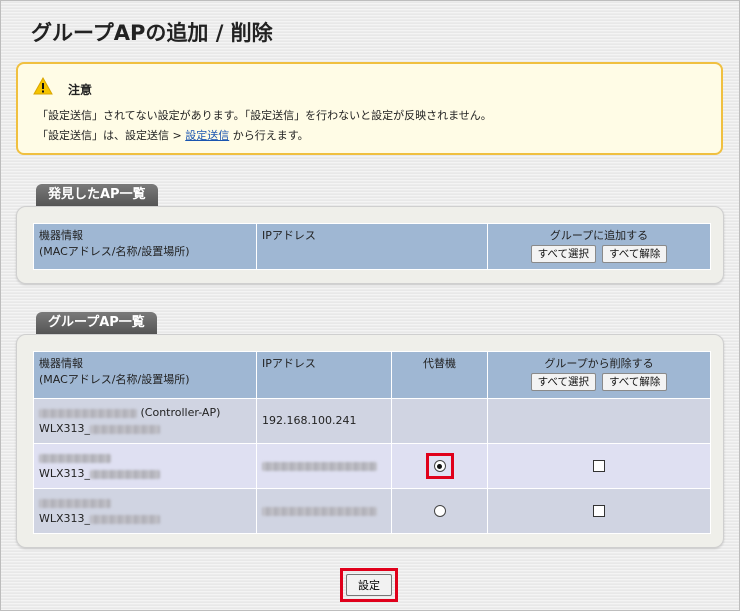 The image size is (740, 611). What do you see at coordinates (599, 375) in the screenshot?
I see `column-remove-from-group: グループから削除する すべて選択 すべて解除` at bounding box center [599, 375].